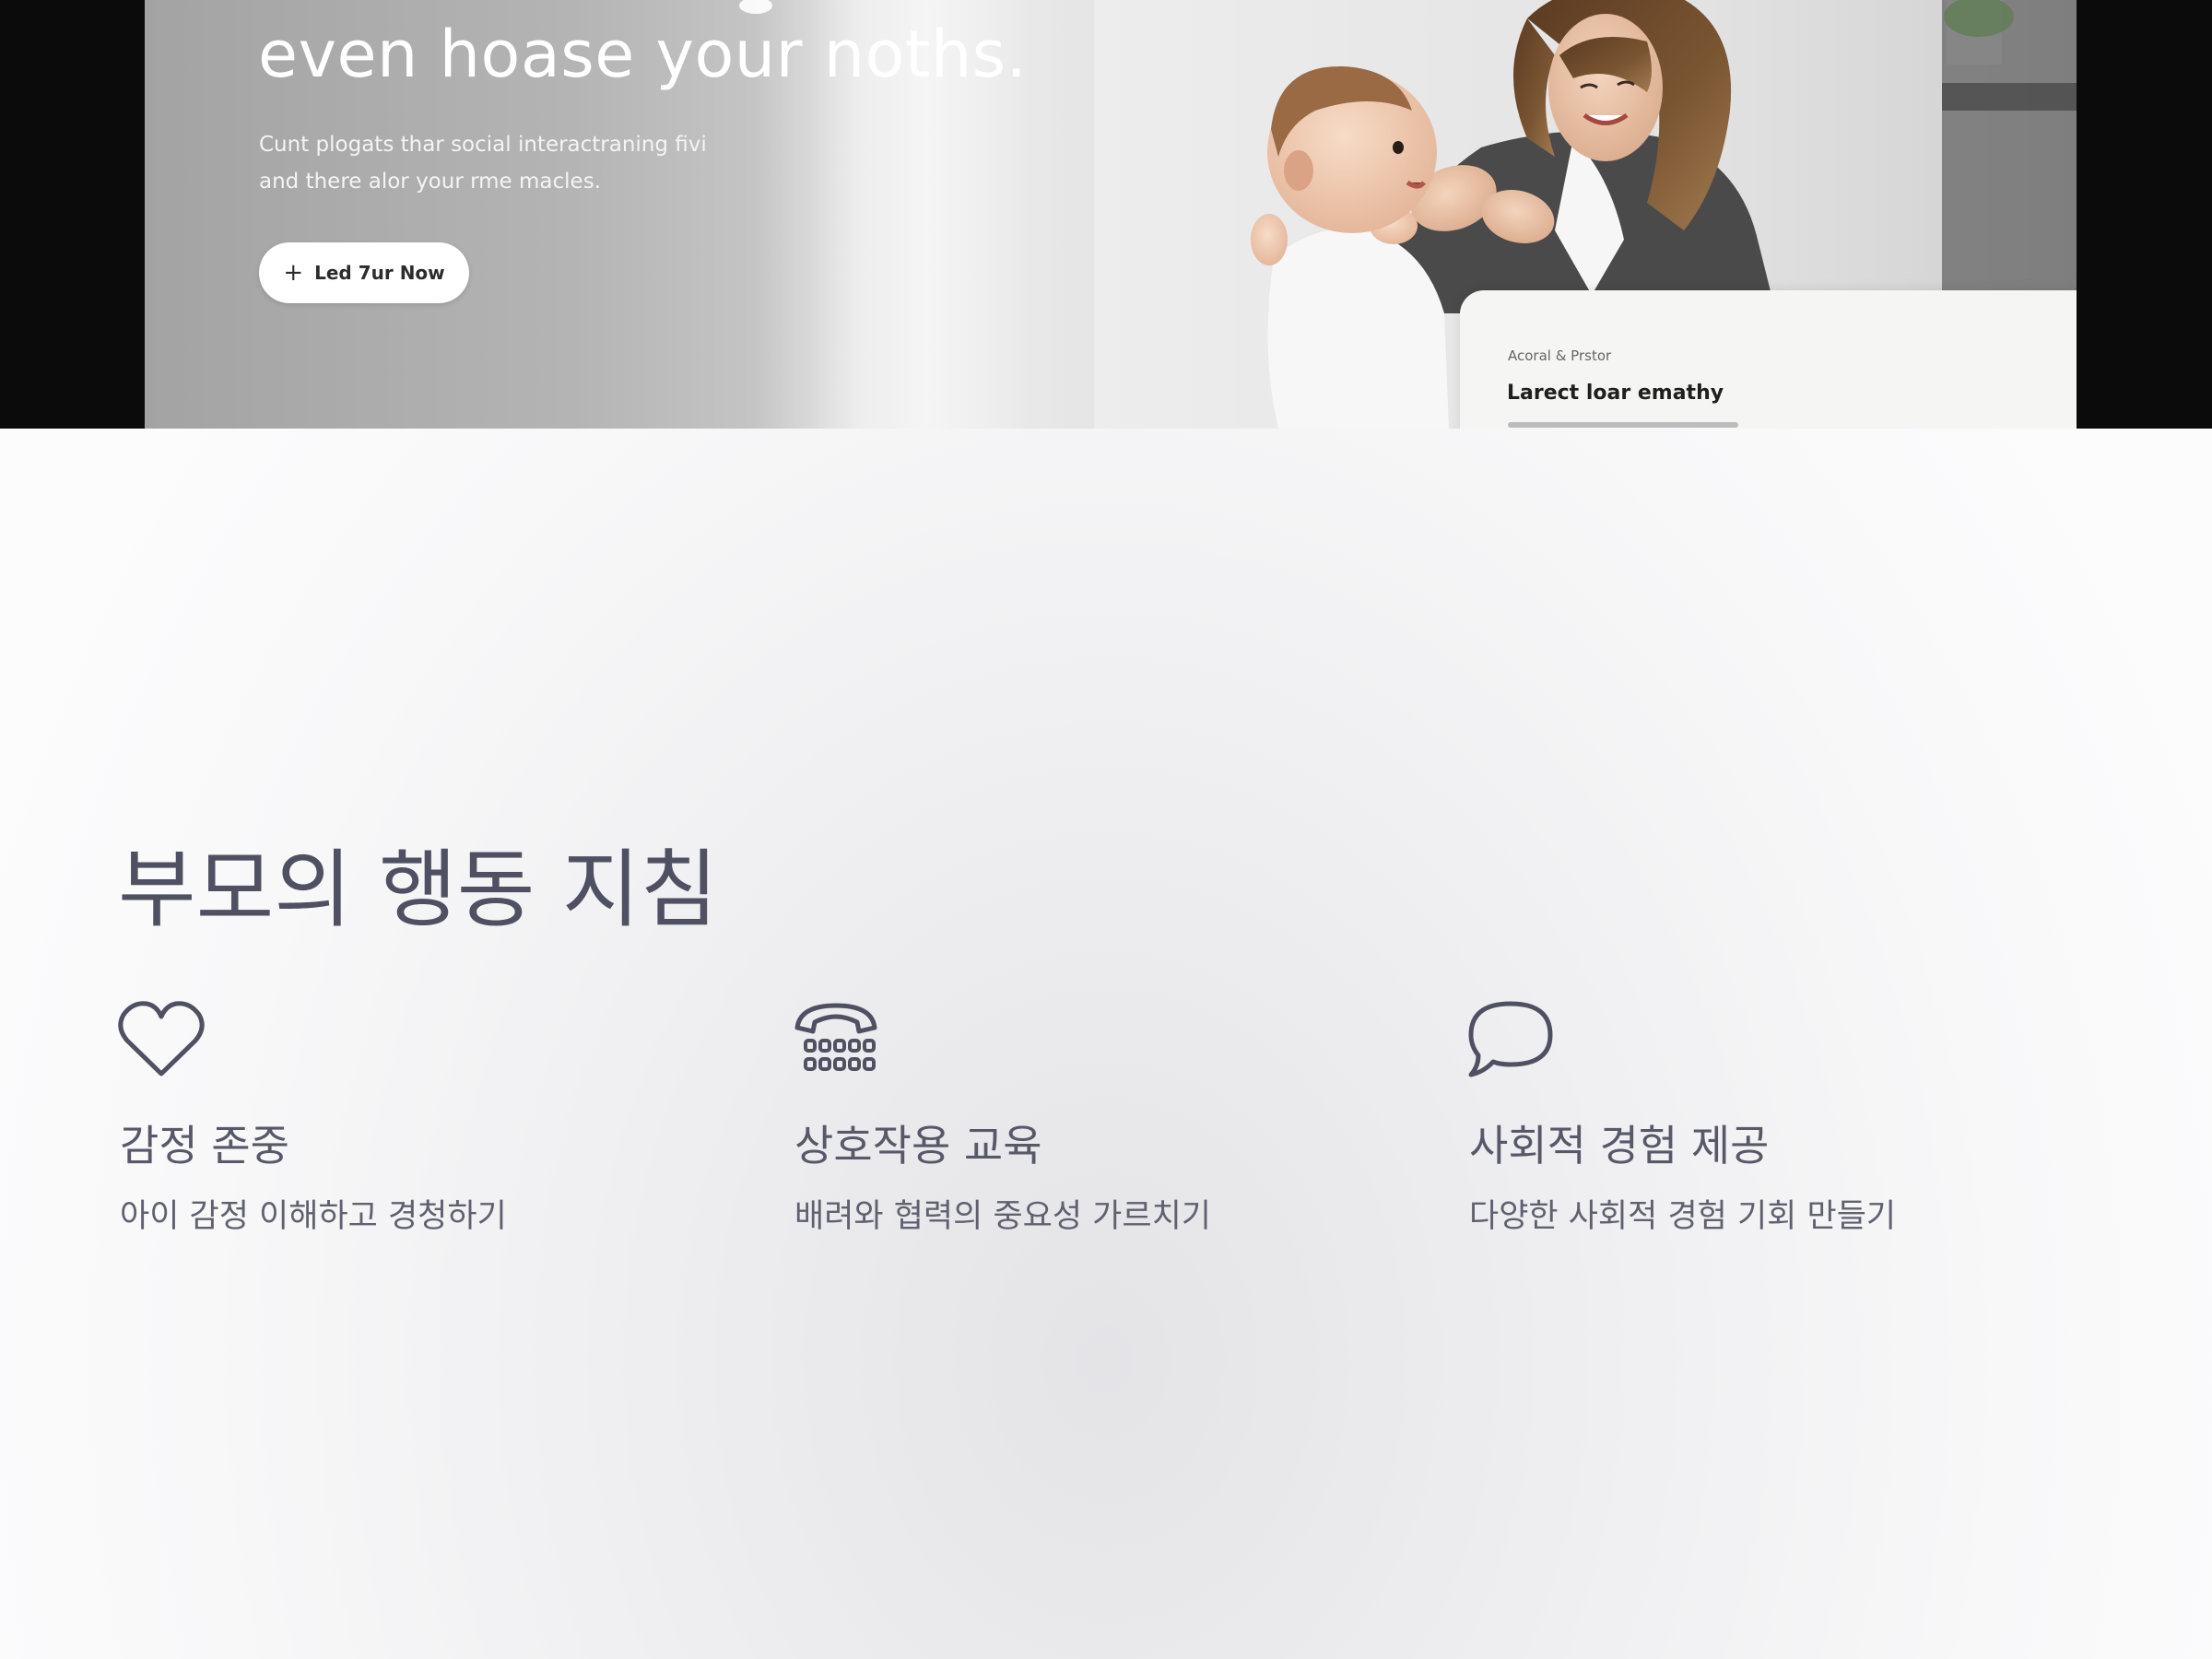 The image size is (2212, 1659). I want to click on guidelines-title: 부모의 행동 지침, so click(418, 890).